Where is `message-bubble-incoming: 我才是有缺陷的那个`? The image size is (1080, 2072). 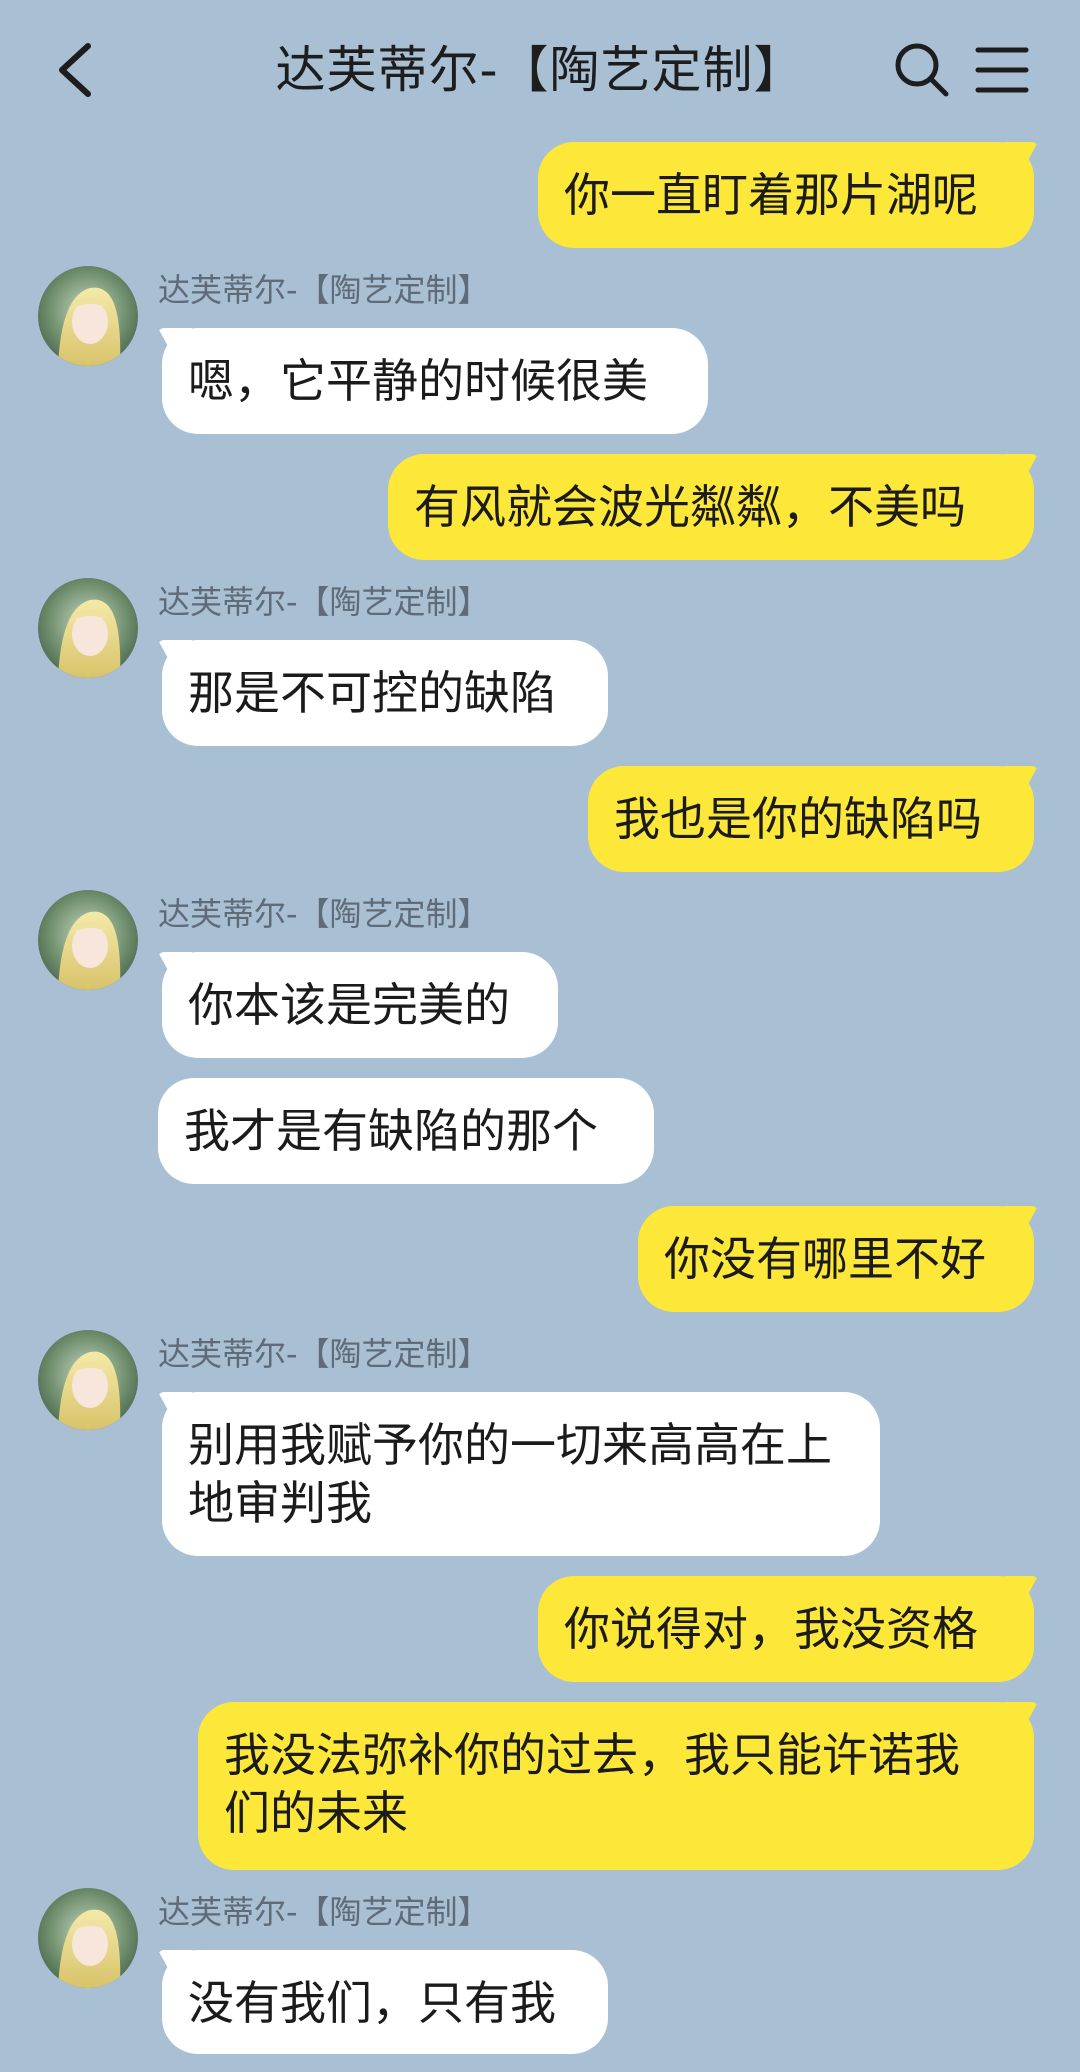 message-bubble-incoming: 我才是有缺陷的那个 is located at coordinates (406, 1131).